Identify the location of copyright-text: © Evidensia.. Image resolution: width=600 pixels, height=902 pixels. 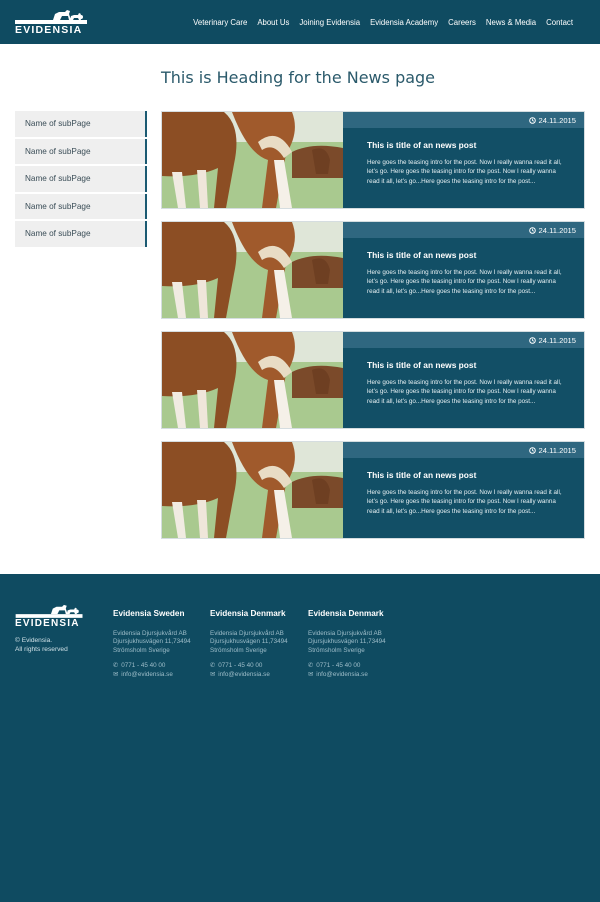
(34, 640).